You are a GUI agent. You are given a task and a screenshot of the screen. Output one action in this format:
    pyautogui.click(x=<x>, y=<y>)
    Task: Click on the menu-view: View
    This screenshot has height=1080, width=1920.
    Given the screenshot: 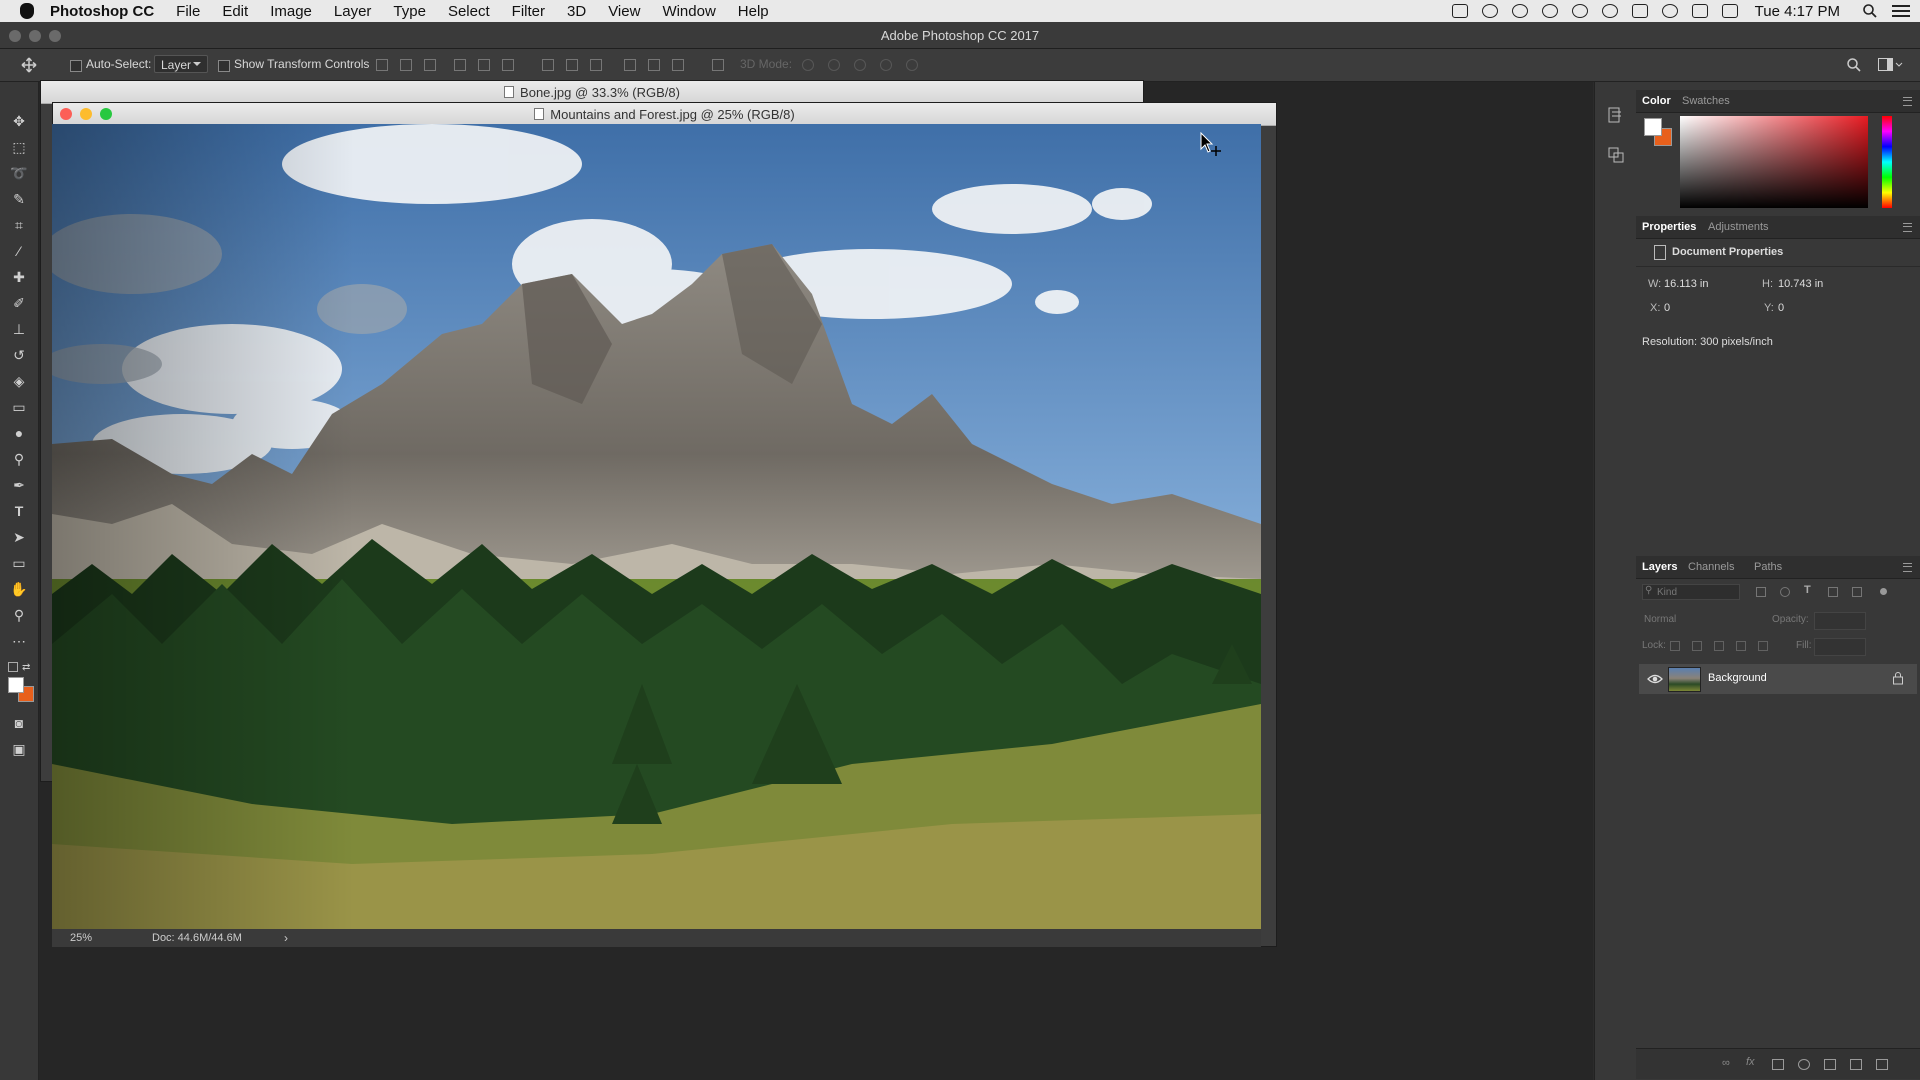 What is the action you would take?
    pyautogui.click(x=624, y=11)
    